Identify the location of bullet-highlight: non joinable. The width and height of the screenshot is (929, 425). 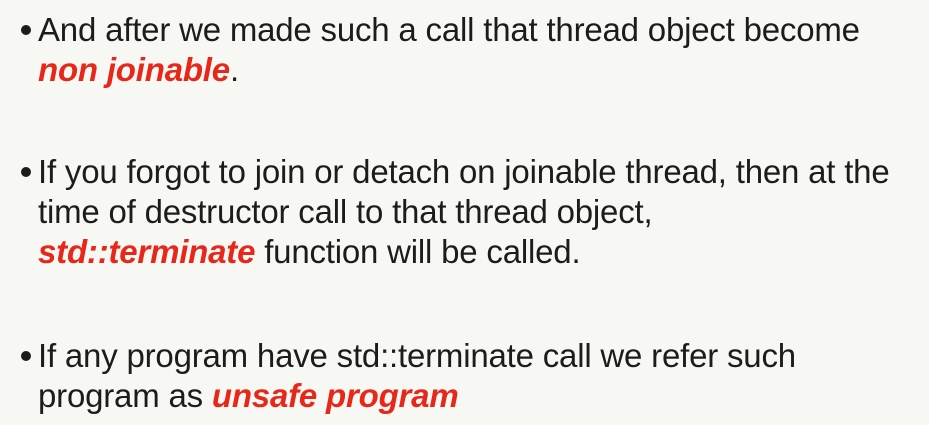
(134, 69).